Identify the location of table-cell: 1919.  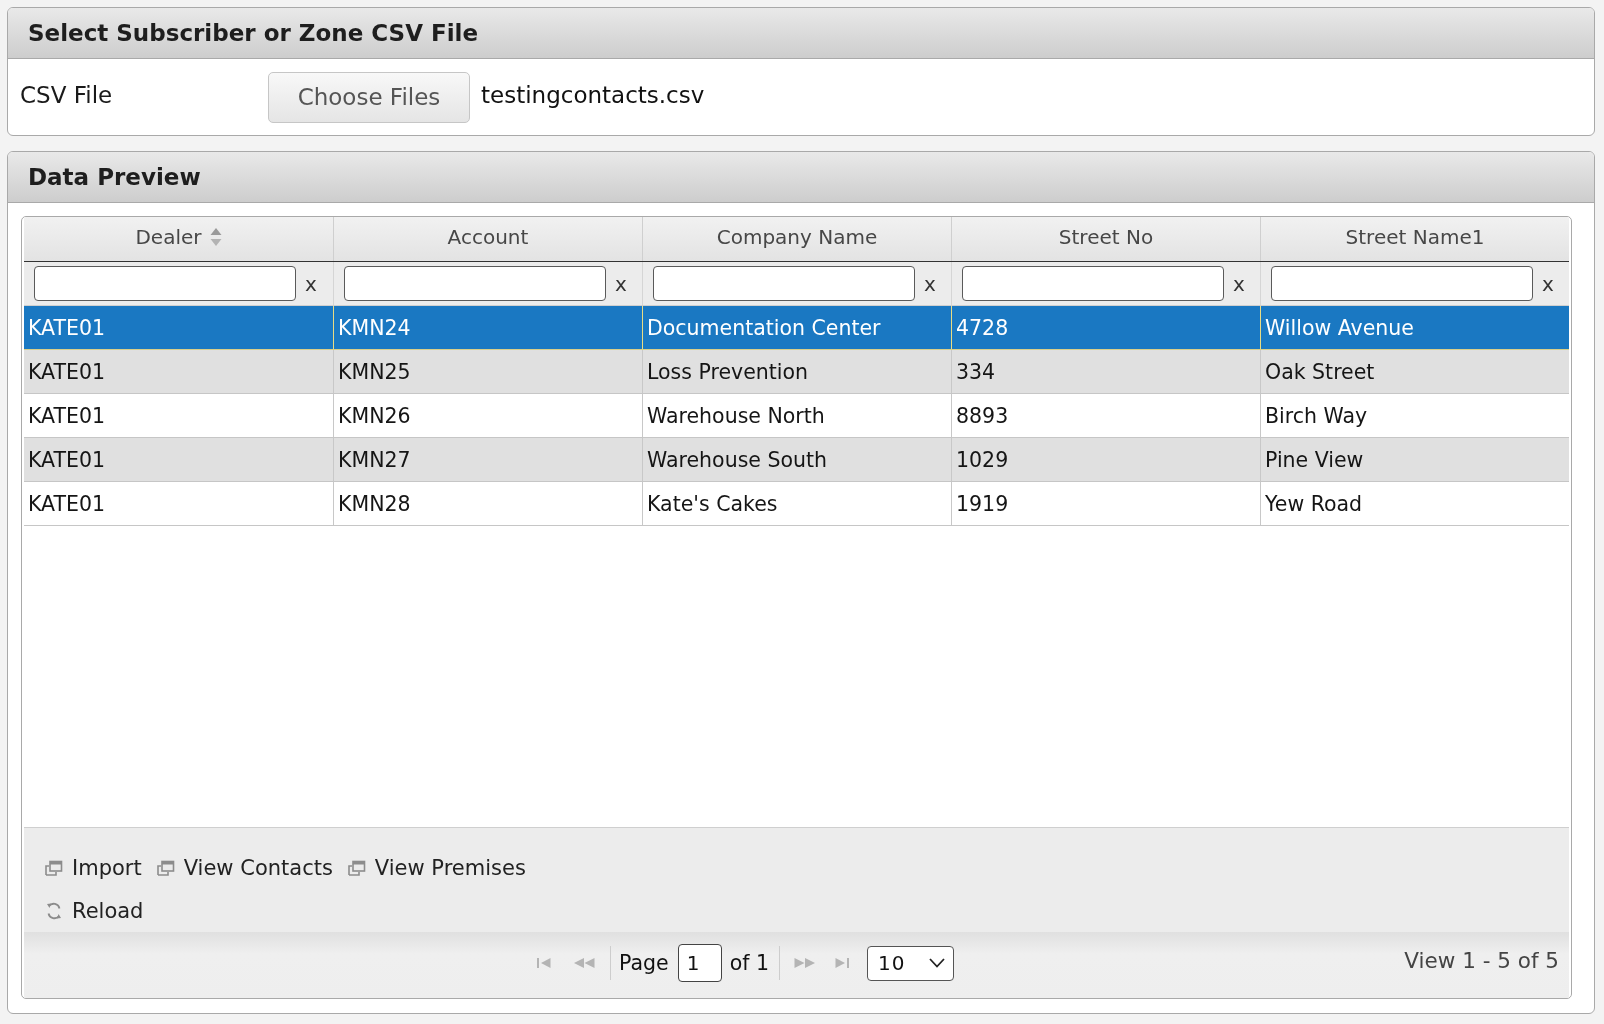
(1105, 503).